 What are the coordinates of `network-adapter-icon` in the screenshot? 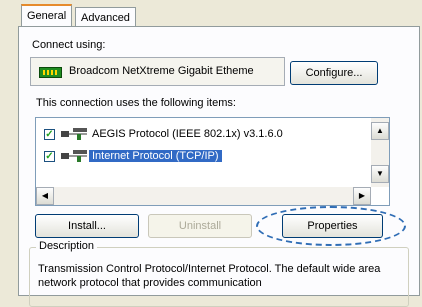 It's located at (50, 72).